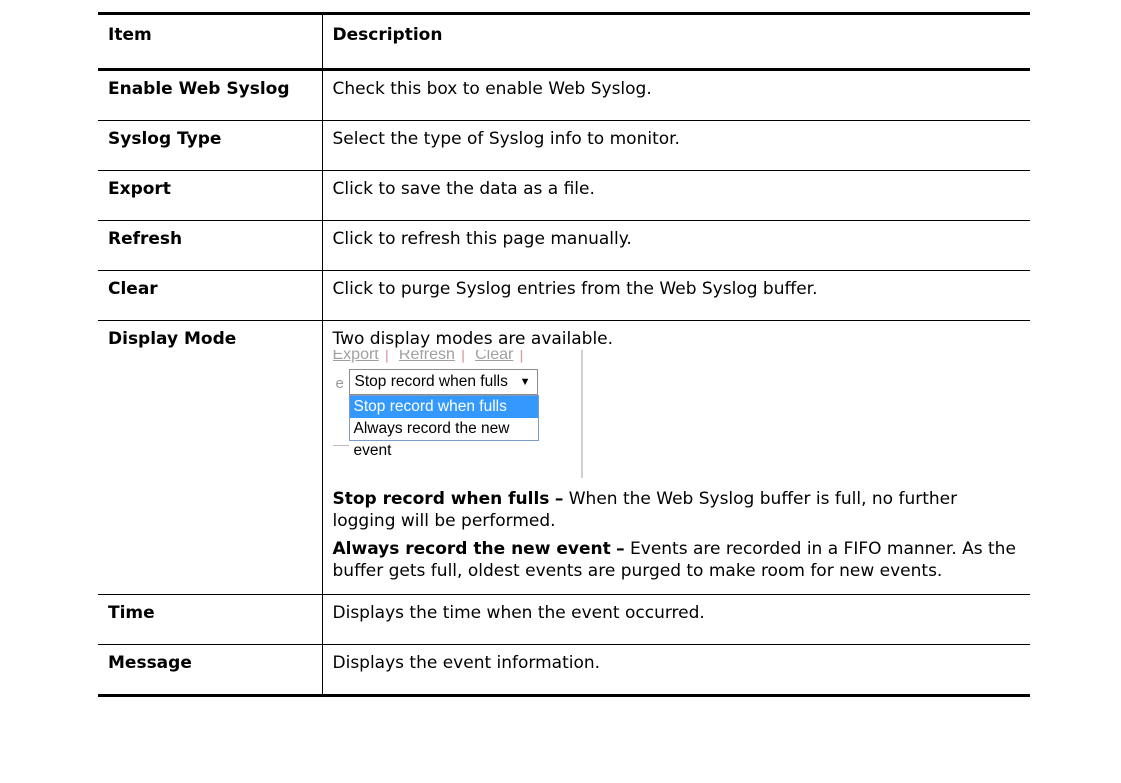 The height and width of the screenshot is (783, 1121). Describe the element at coordinates (339, 383) in the screenshot. I see `label-fragment: e` at that location.